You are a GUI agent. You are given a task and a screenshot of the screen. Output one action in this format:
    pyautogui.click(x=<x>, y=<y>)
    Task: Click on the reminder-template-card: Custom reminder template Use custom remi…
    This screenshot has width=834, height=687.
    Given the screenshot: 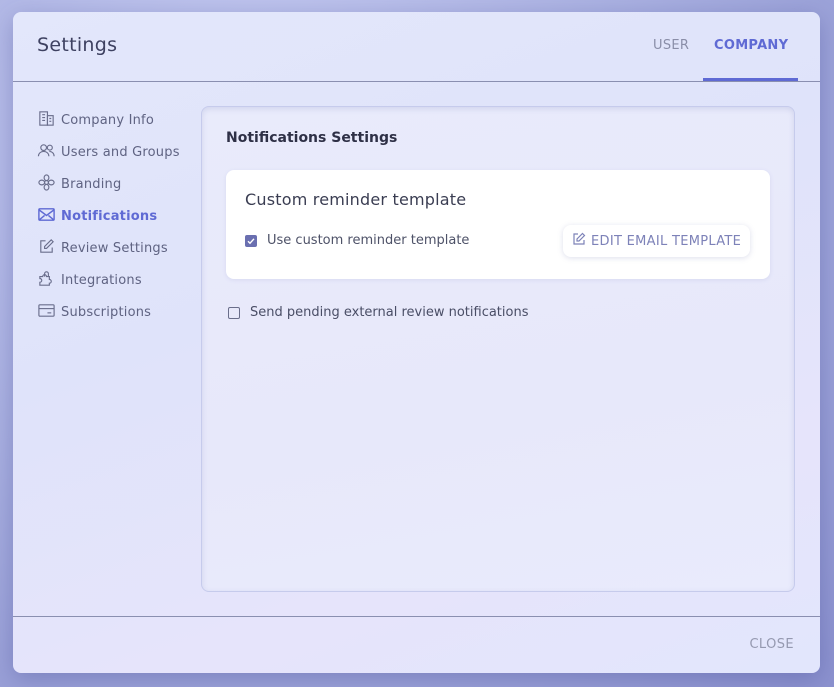 What is the action you would take?
    pyautogui.click(x=498, y=224)
    